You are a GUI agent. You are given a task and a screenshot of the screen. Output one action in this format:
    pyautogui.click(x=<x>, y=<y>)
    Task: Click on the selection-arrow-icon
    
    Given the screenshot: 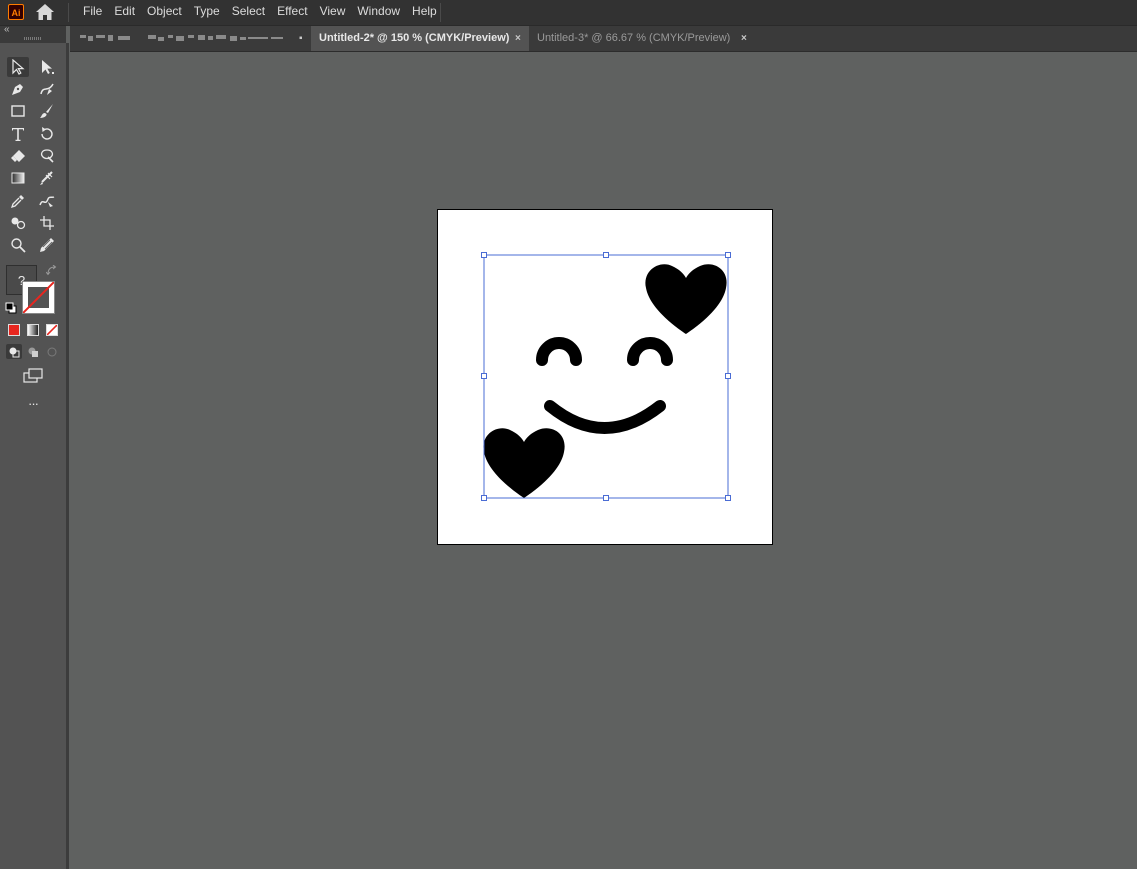 What is the action you would take?
    pyautogui.click(x=18, y=67)
    